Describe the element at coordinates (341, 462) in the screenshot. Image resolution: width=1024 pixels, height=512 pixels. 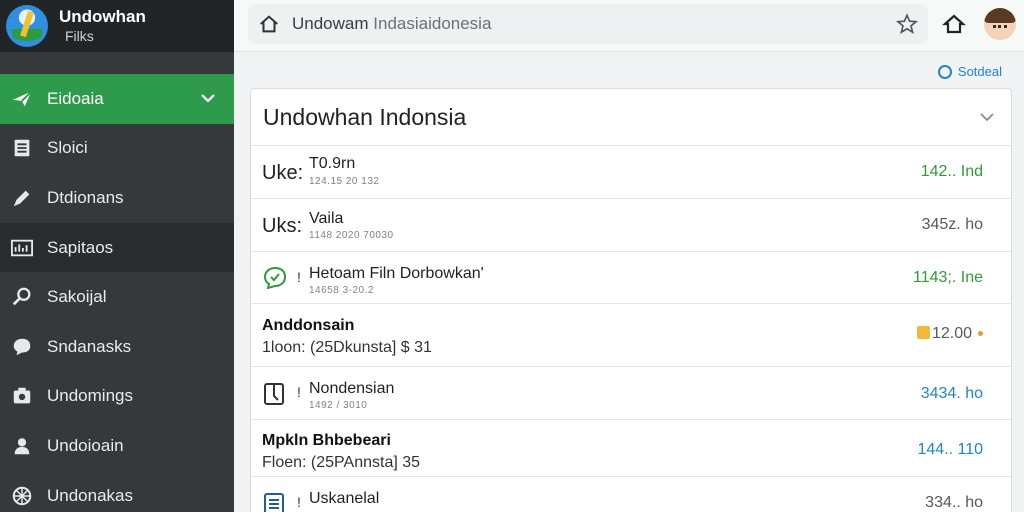
I see `row-subline: Floen: (25PAnnsta] 35` at that location.